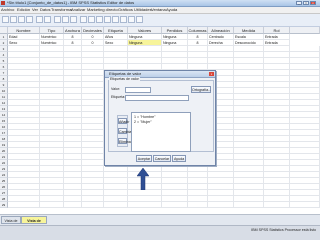  Describe the element at coordinates (99, 19) in the screenshot. I see `insert-variable-icon` at that location.